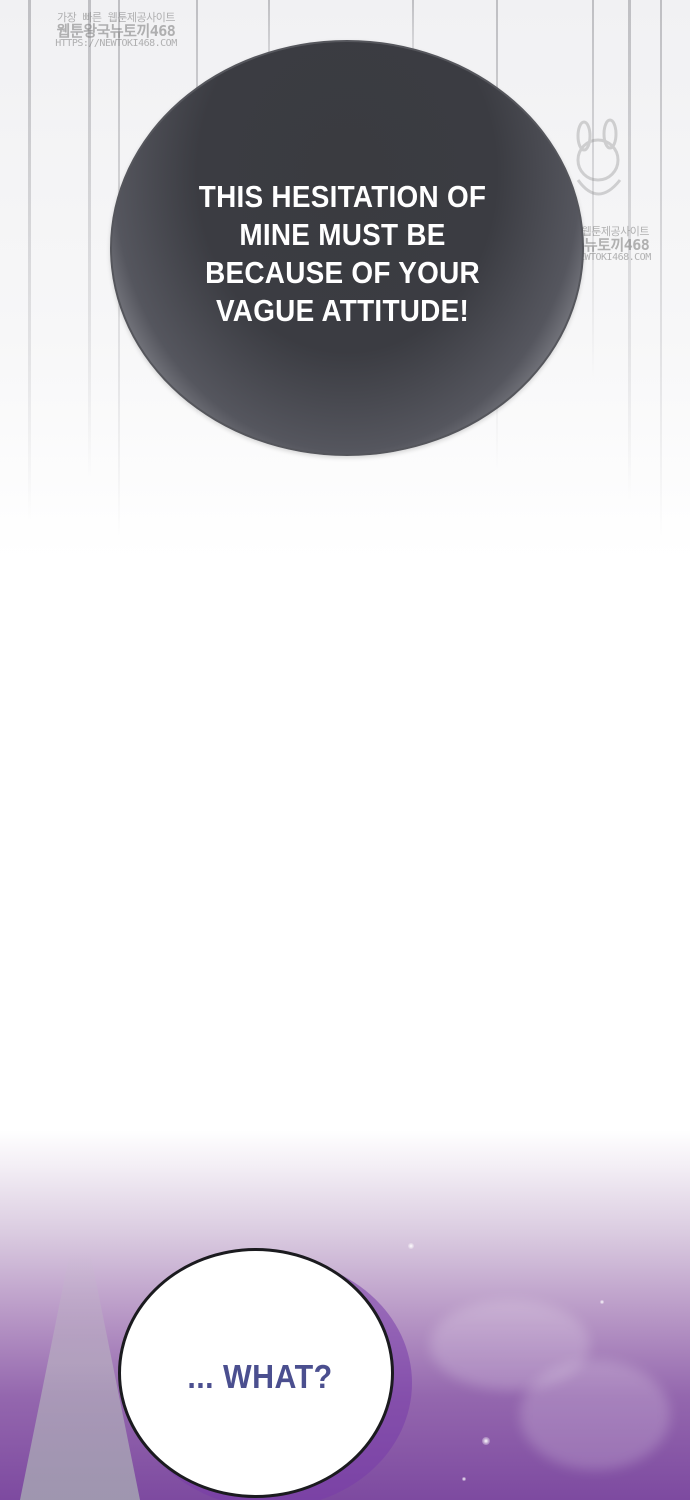 This screenshot has width=690, height=1500. Describe the element at coordinates (260, 1376) in the screenshot. I see `white-bubble-dialogue: ... WHAT?` at that location.